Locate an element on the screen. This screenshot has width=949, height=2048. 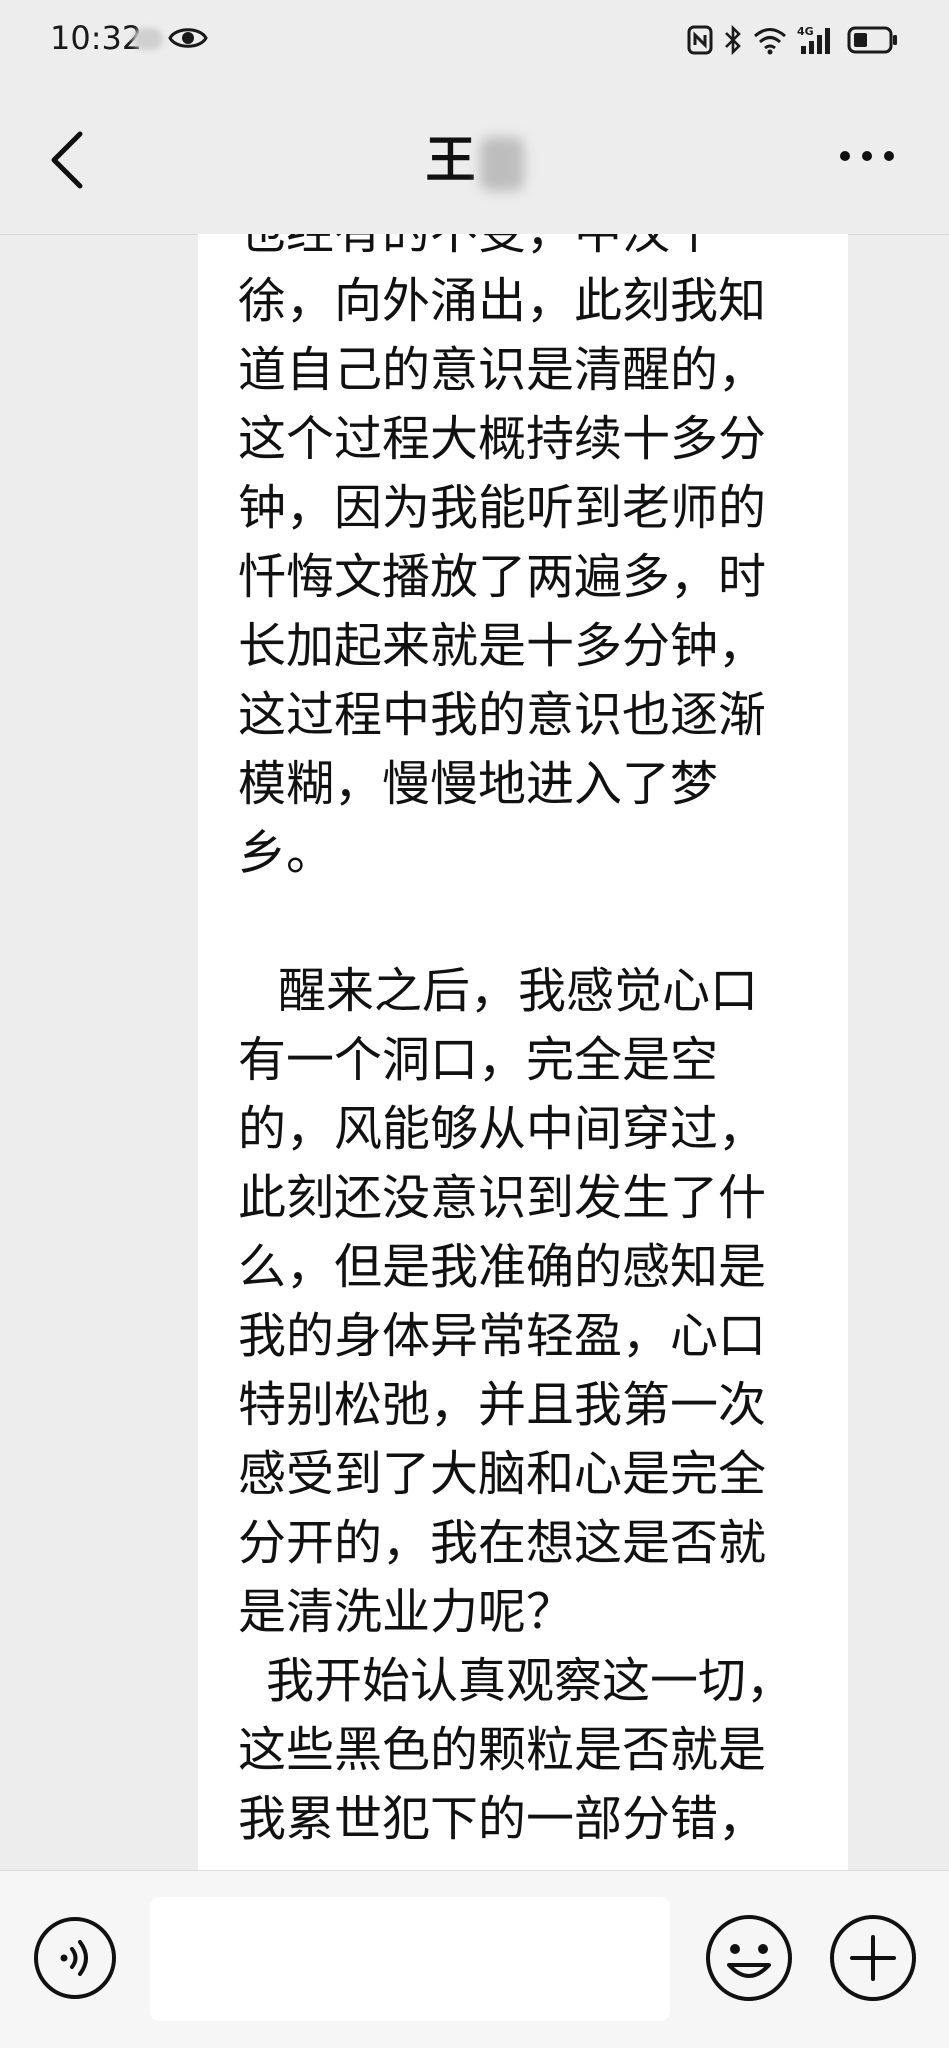
voice-icon is located at coordinates (75, 1958).